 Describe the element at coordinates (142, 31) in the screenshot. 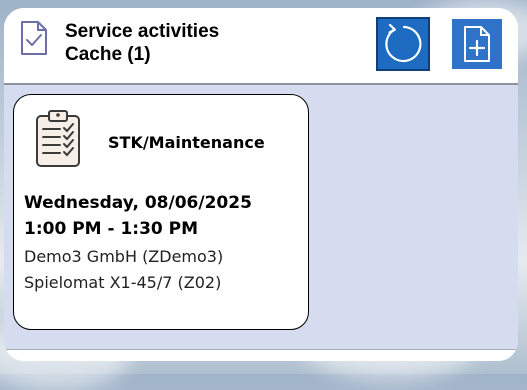

I see `page-title: Service activities` at that location.